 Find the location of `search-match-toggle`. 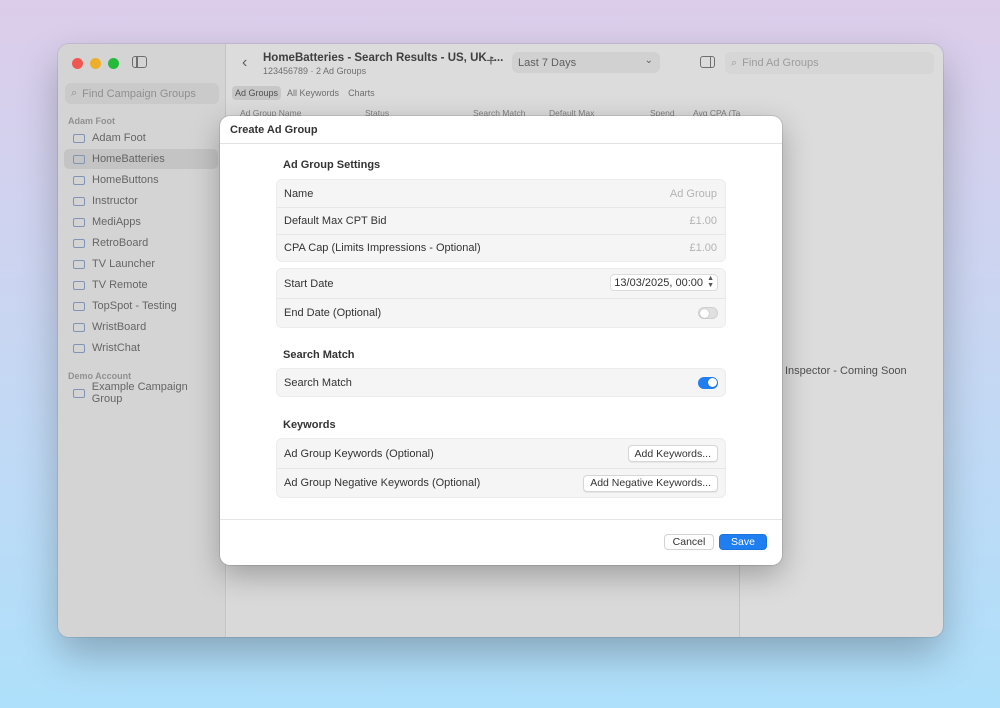

search-match-toggle is located at coordinates (708, 382).